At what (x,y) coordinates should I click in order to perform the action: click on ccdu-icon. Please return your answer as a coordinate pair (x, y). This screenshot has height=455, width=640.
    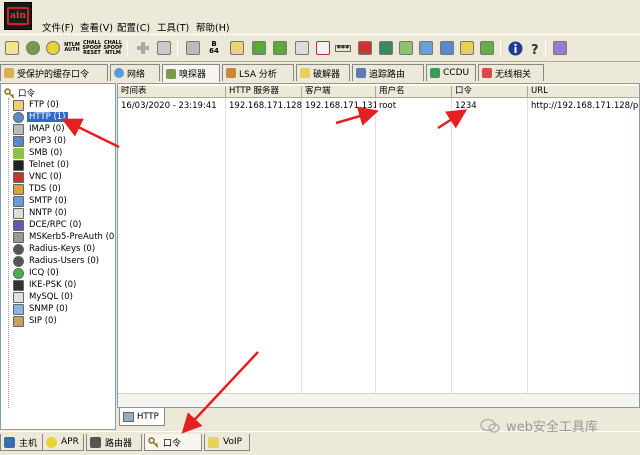
    Looking at the image, I should click on (435, 73).